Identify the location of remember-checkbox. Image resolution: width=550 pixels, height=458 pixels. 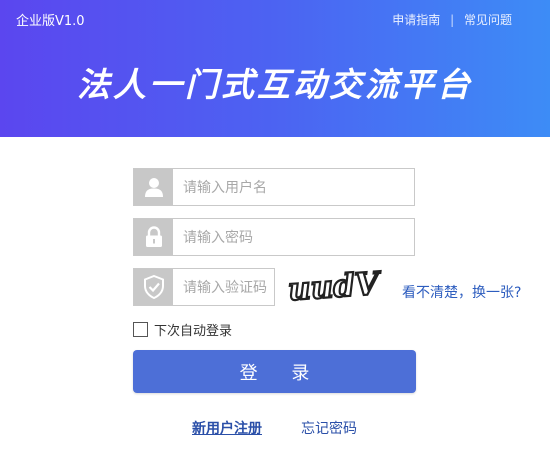
(140, 329).